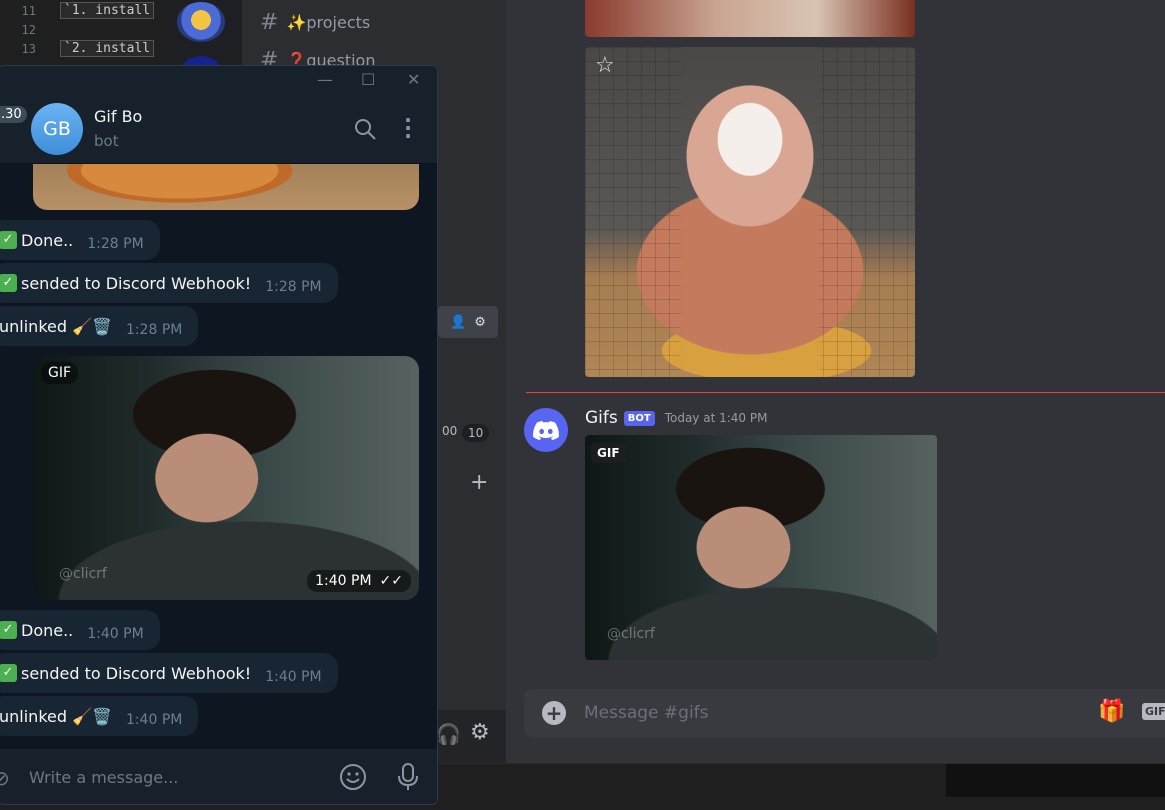 The width and height of the screenshot is (1165, 810). I want to click on add-member-icon: 👤, so click(458, 322).